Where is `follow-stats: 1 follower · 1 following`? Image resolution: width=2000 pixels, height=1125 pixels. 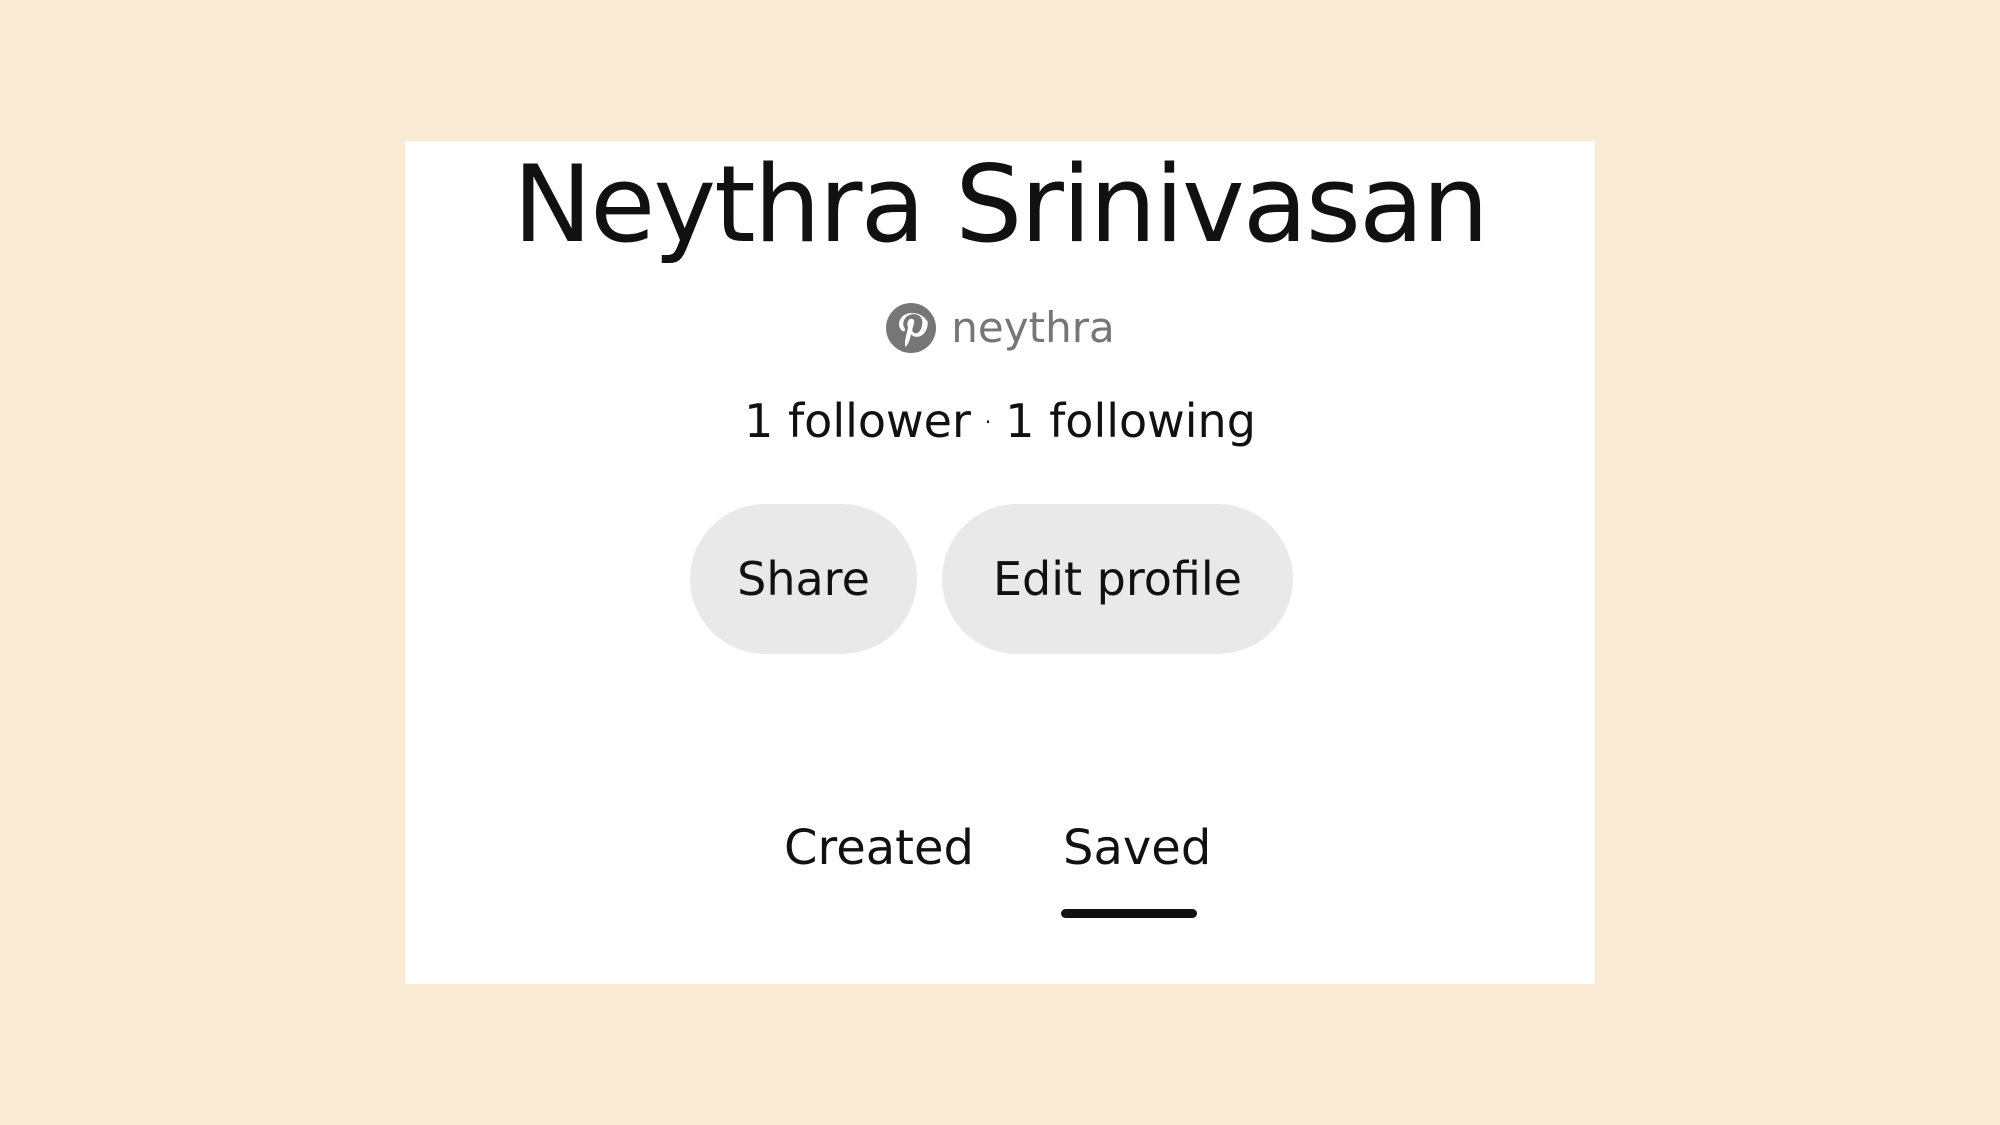
follow-stats: 1 follower · 1 following is located at coordinates (1000, 421).